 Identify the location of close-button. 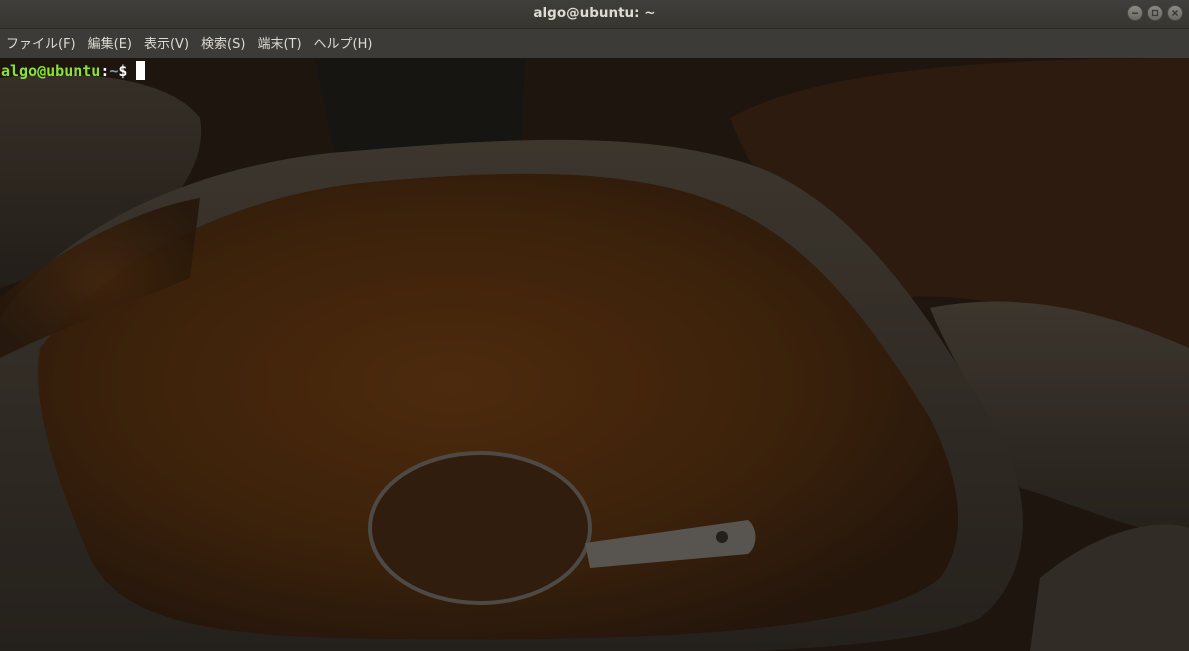
(1175, 13).